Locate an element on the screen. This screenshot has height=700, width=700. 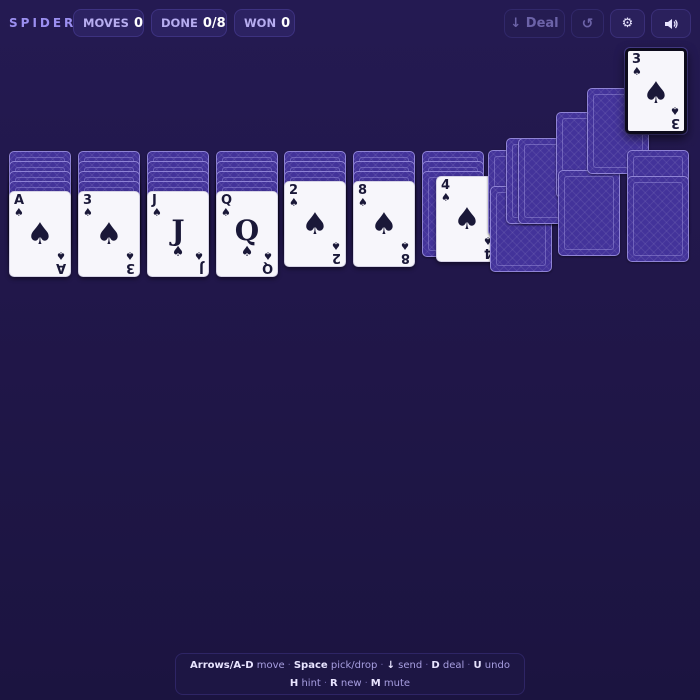
help-key: R is located at coordinates (334, 683).